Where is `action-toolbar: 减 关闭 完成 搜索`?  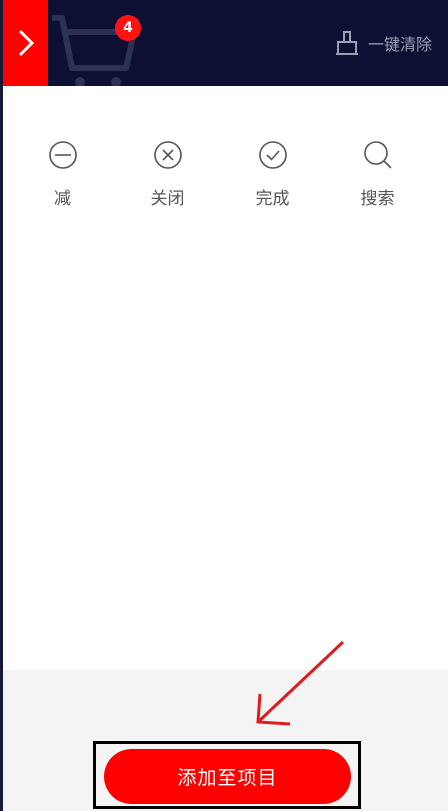 action-toolbar: 减 关闭 完成 搜索 is located at coordinates (220, 174).